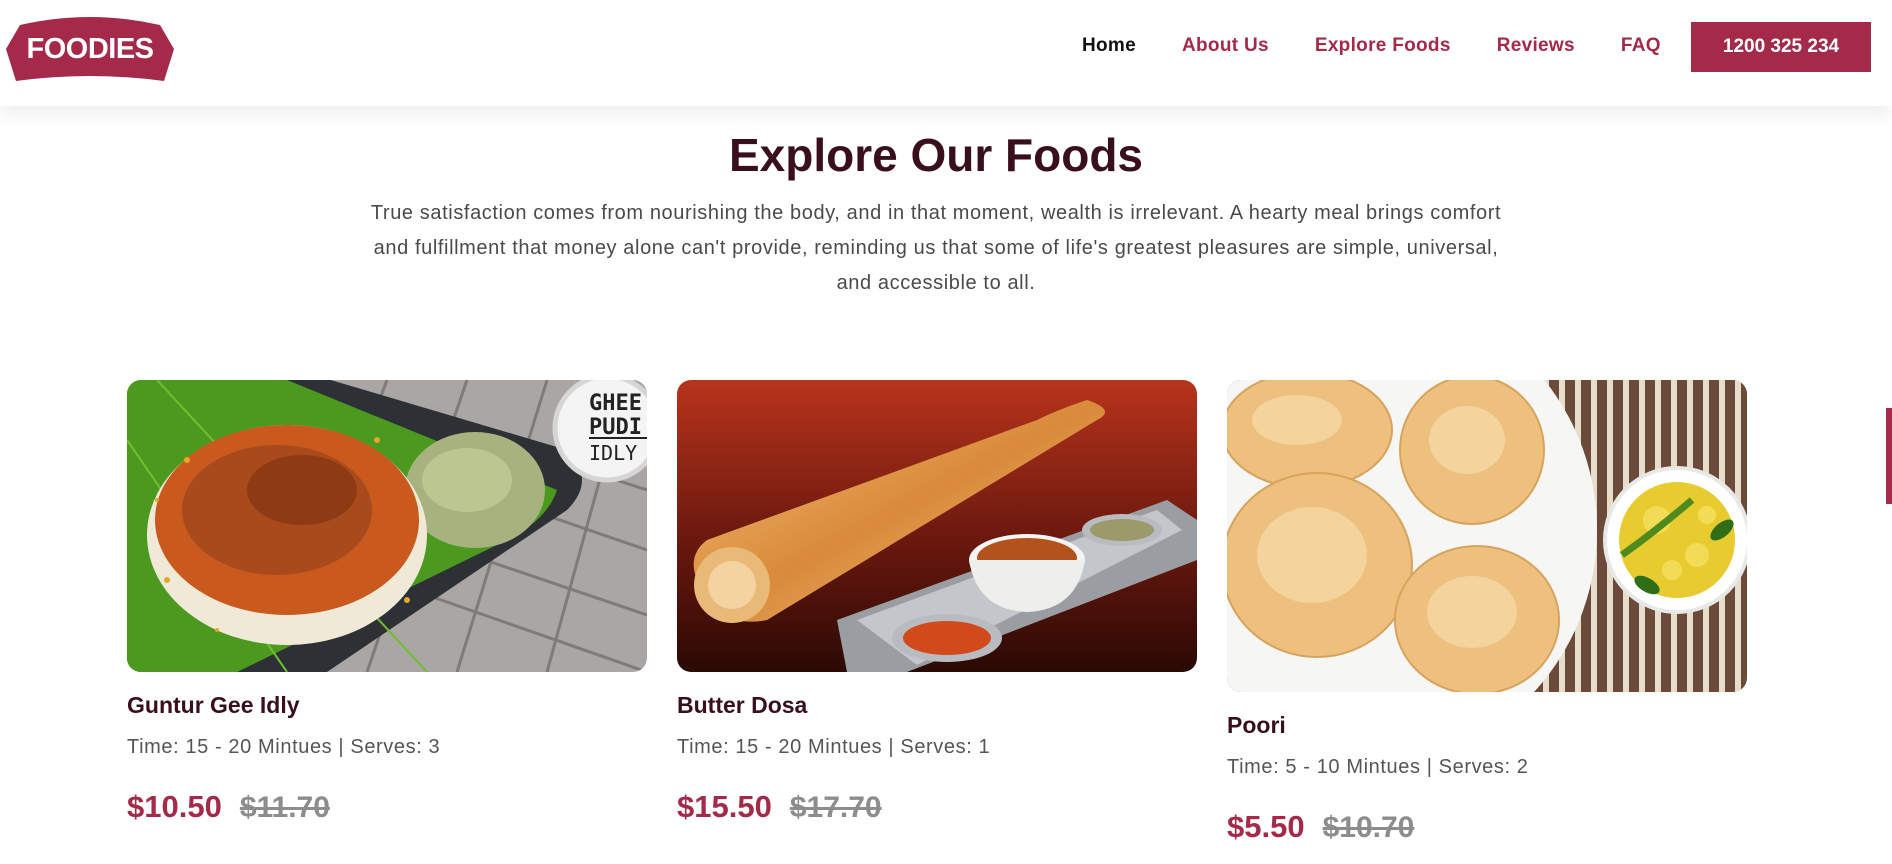 The width and height of the screenshot is (1892, 864). What do you see at coordinates (1536, 46) in the screenshot?
I see `nav-reviews: Reviews` at bounding box center [1536, 46].